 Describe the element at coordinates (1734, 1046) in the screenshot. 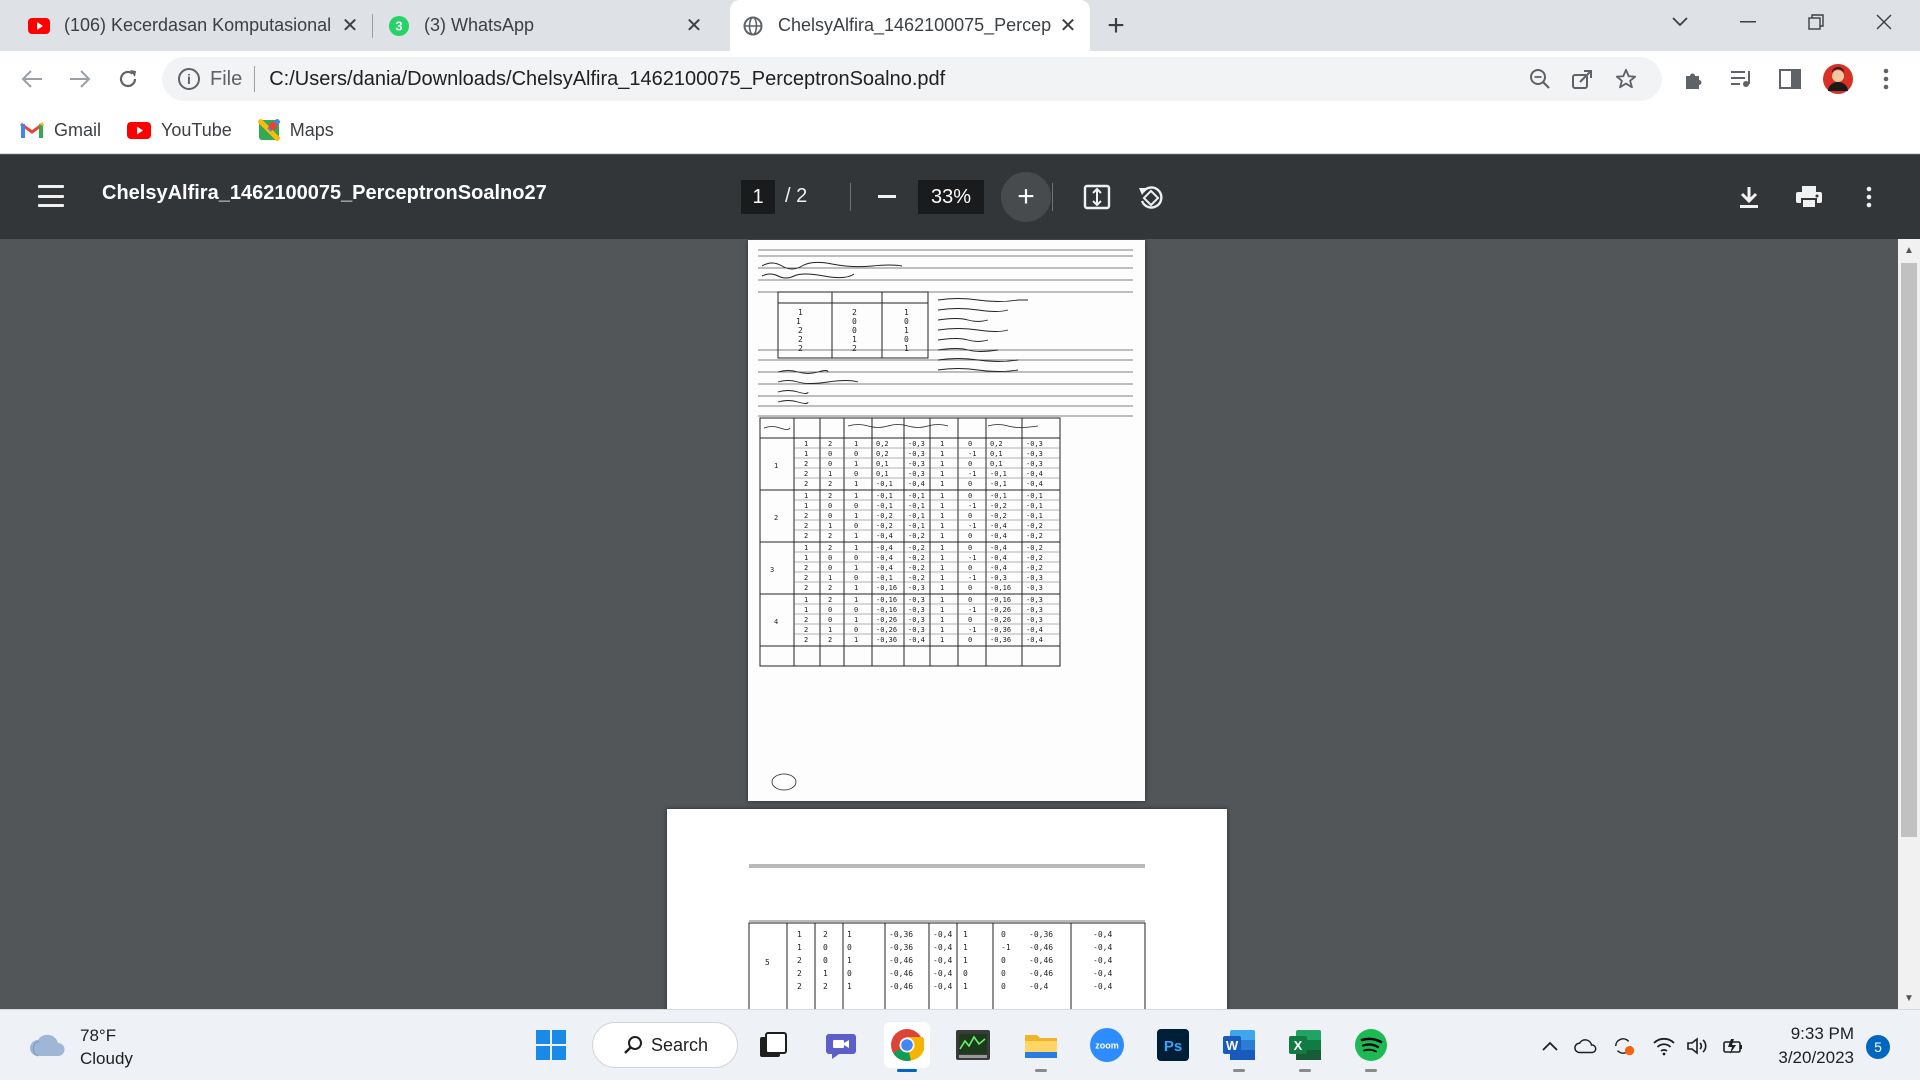

I see `battery-charging-icon` at that location.